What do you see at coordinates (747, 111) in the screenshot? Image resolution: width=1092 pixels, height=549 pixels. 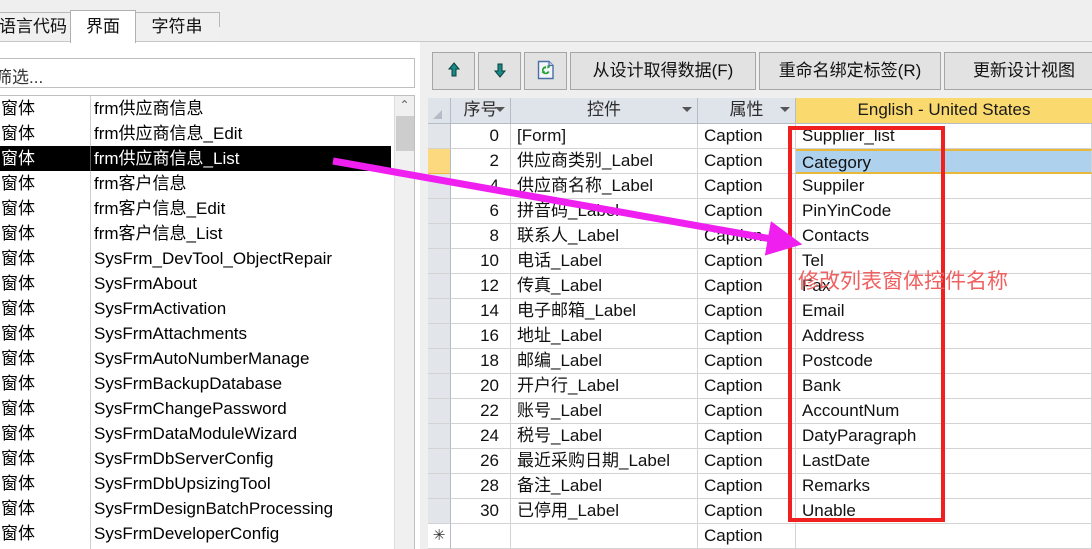 I see `grid-header-property: 属性` at bounding box center [747, 111].